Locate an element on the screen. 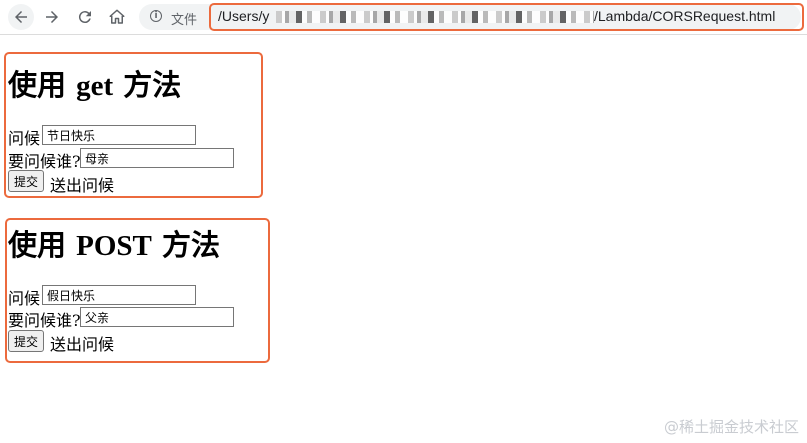 This screenshot has height=443, width=807. get-greeting-label: 问候 is located at coordinates (24, 138).